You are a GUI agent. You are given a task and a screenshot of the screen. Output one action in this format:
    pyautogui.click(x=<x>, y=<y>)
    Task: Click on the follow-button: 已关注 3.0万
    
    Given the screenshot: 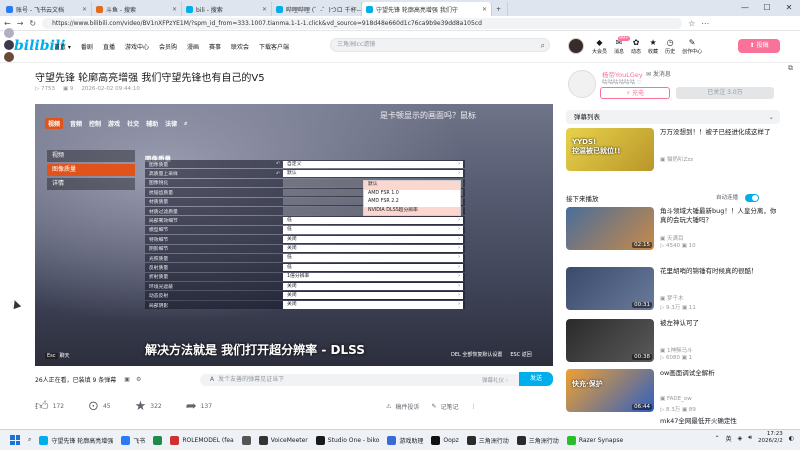 What is the action you would take?
    pyautogui.click(x=725, y=93)
    